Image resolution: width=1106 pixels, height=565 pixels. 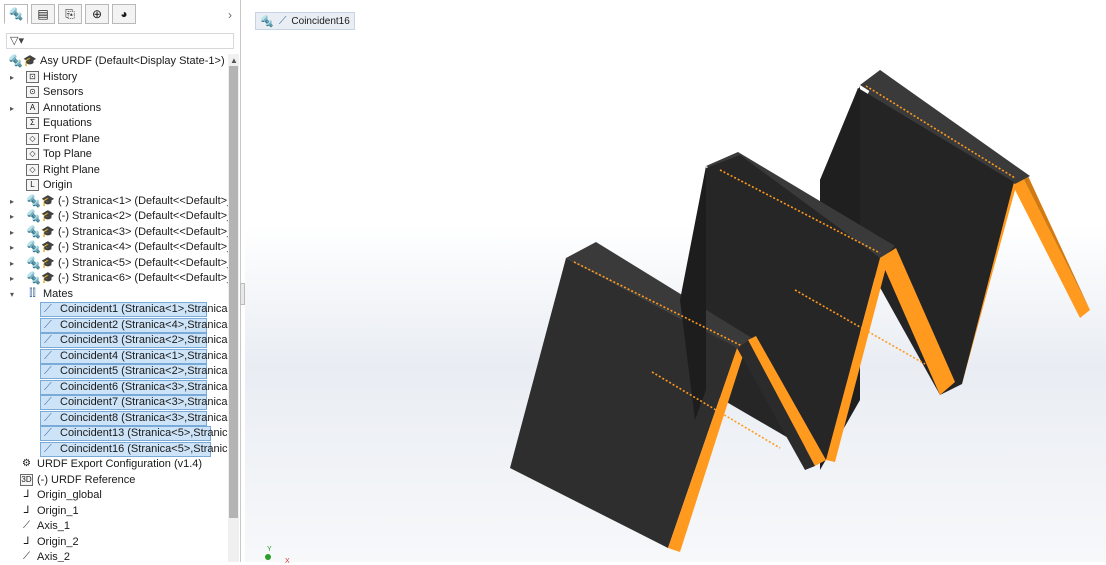 What do you see at coordinates (54, 556) in the screenshot?
I see `tree-item-label: Axis_2` at bounding box center [54, 556].